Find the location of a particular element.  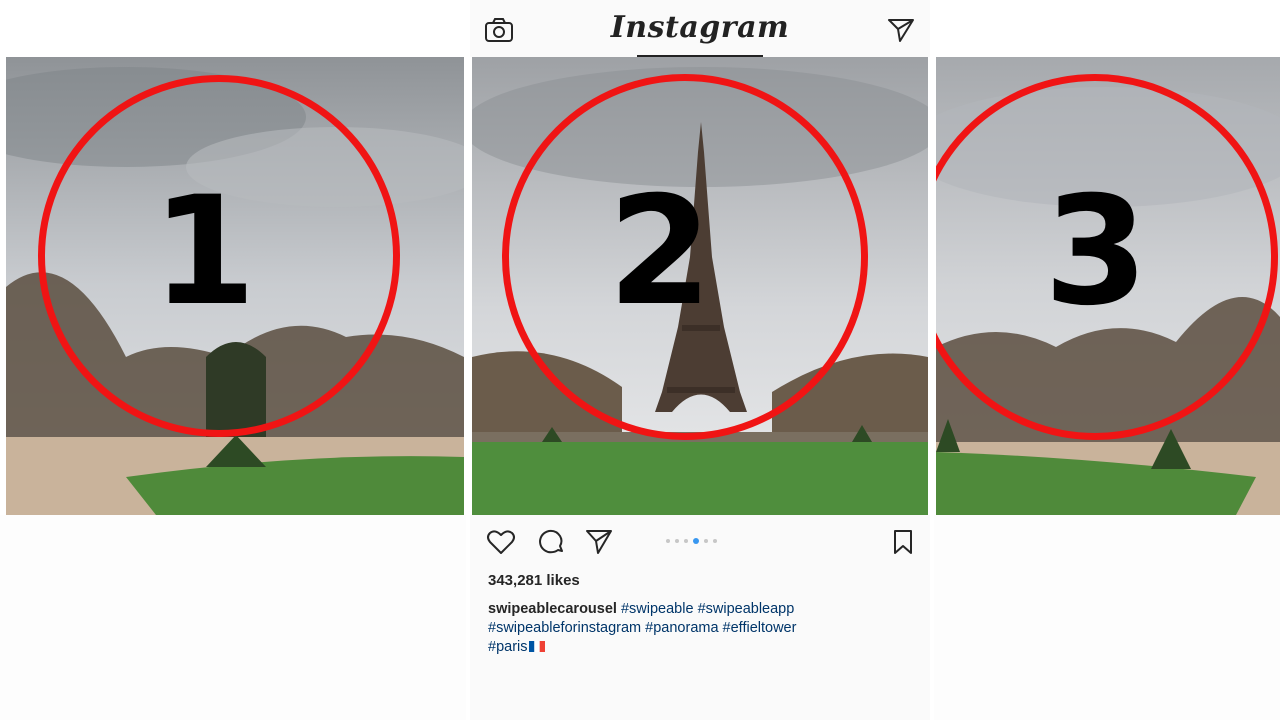

likes-count: 343,281 likes is located at coordinates (534, 580).